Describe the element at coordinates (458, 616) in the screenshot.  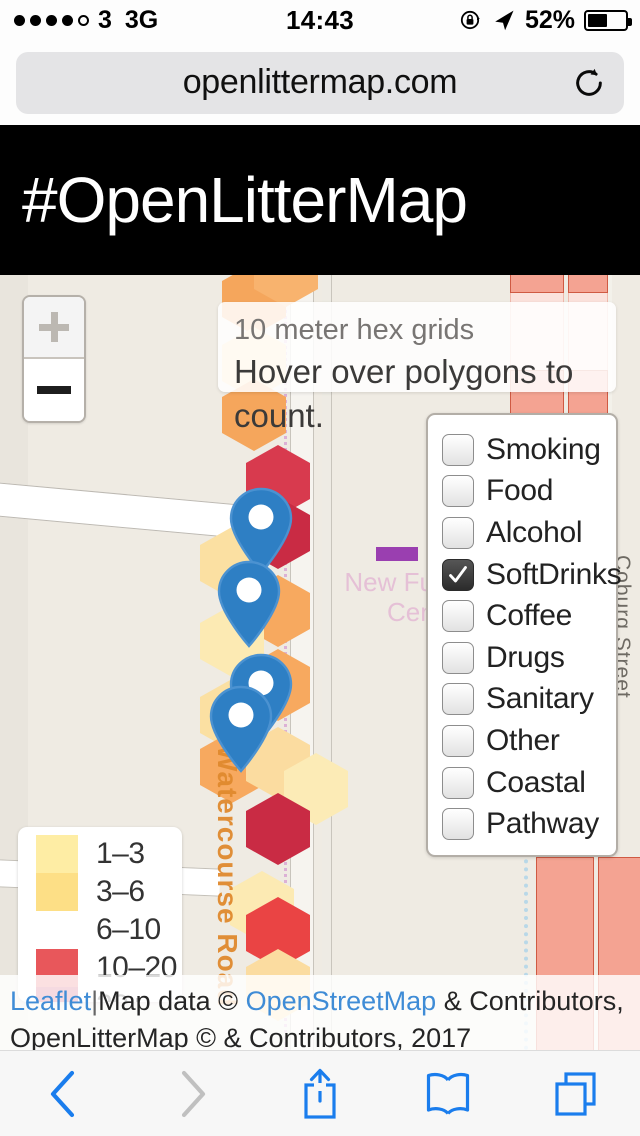
I see `checkbox-coffee` at that location.